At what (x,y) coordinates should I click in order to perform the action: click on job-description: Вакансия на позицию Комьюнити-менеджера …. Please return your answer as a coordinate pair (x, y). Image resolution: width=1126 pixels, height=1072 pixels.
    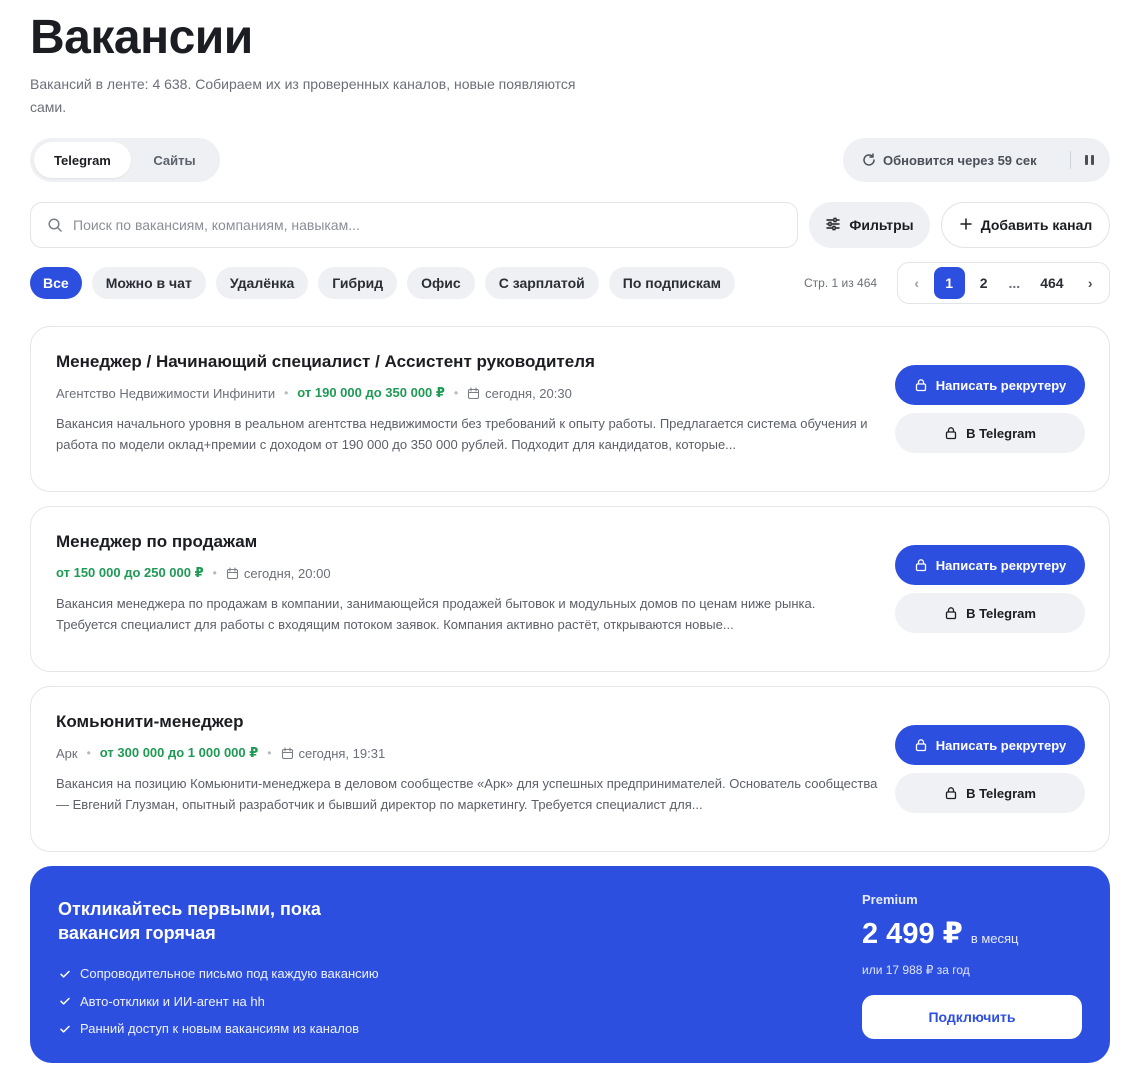
    Looking at the image, I should click on (467, 794).